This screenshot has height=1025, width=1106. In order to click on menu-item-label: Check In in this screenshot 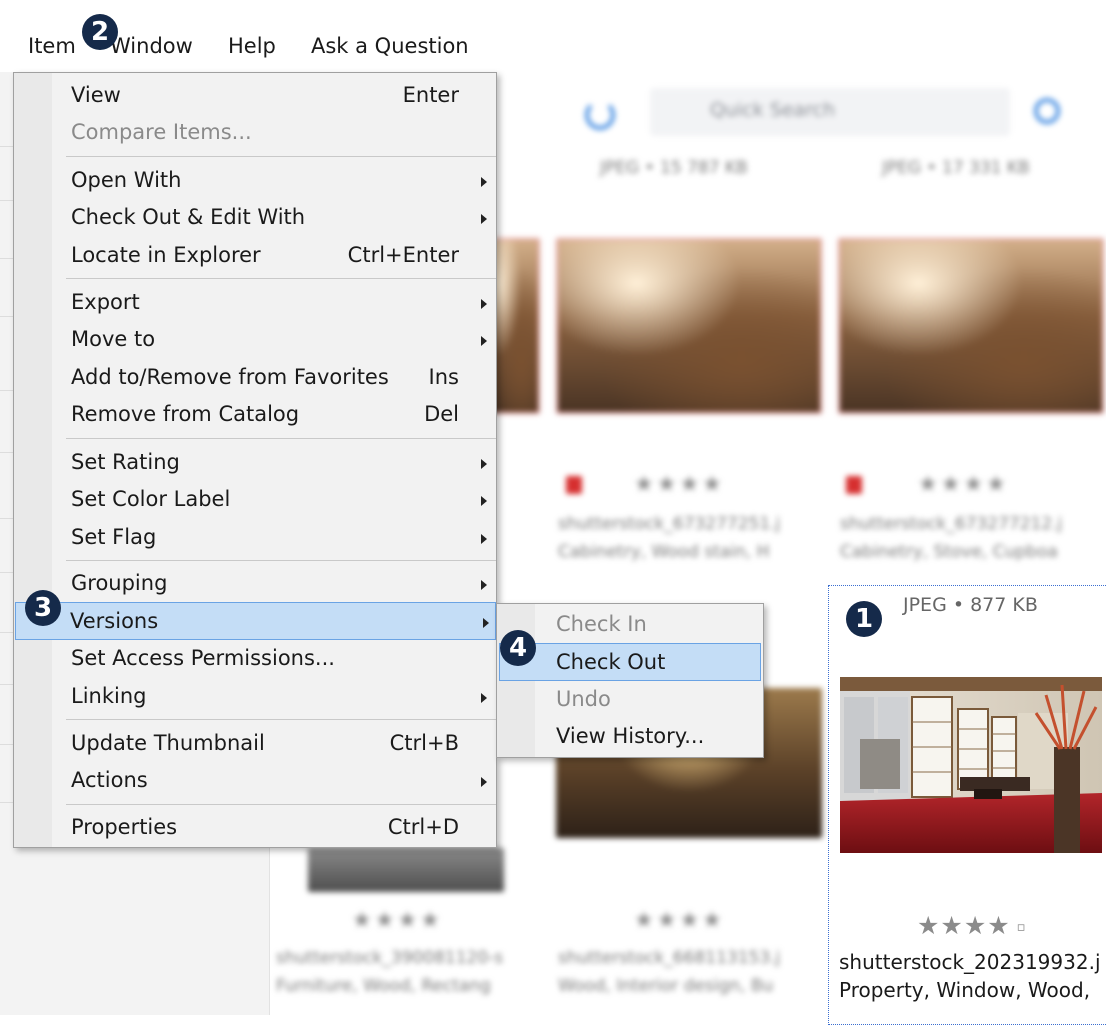, I will do `click(601, 624)`.